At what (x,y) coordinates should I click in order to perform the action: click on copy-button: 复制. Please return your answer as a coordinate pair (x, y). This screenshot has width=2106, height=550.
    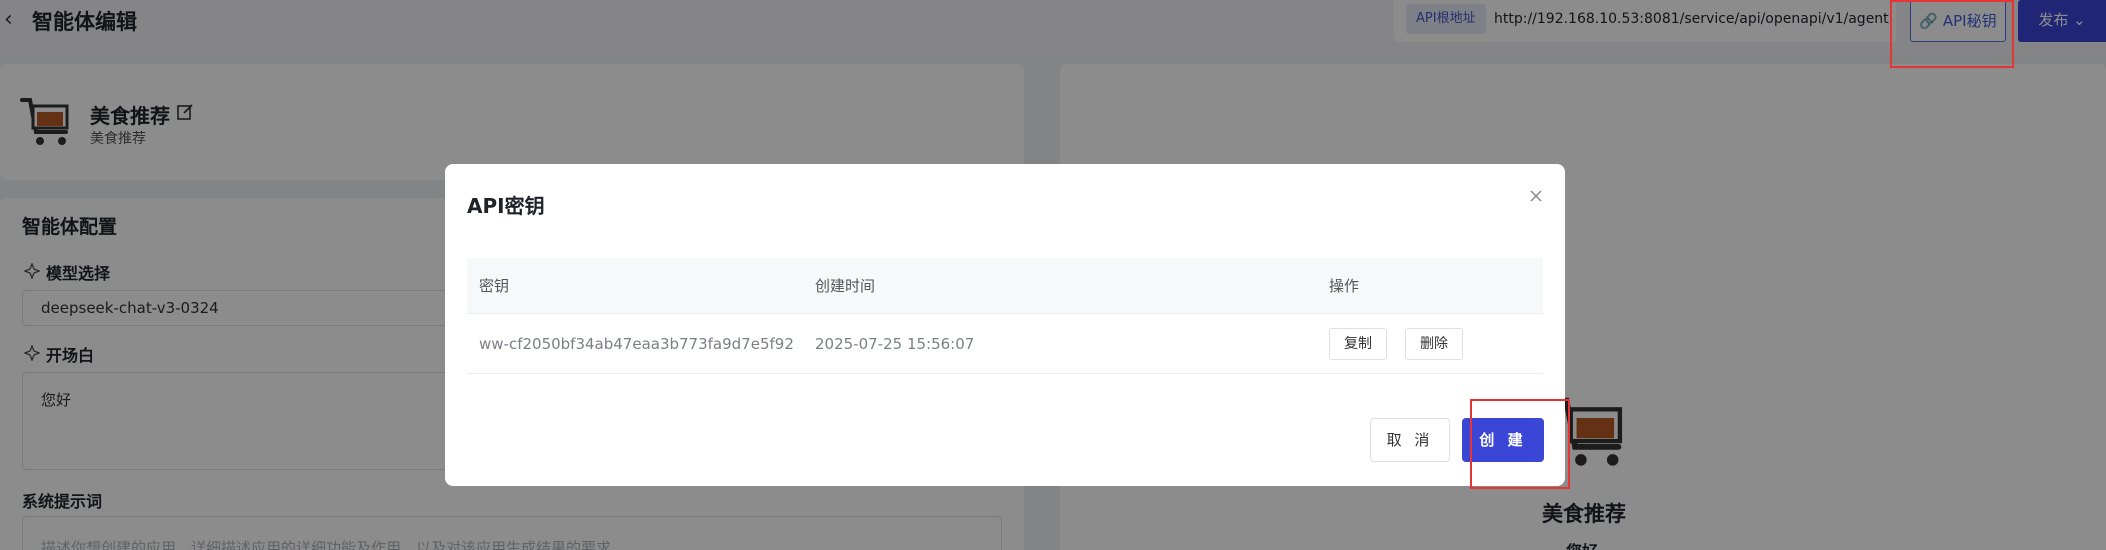
    Looking at the image, I should click on (1358, 344).